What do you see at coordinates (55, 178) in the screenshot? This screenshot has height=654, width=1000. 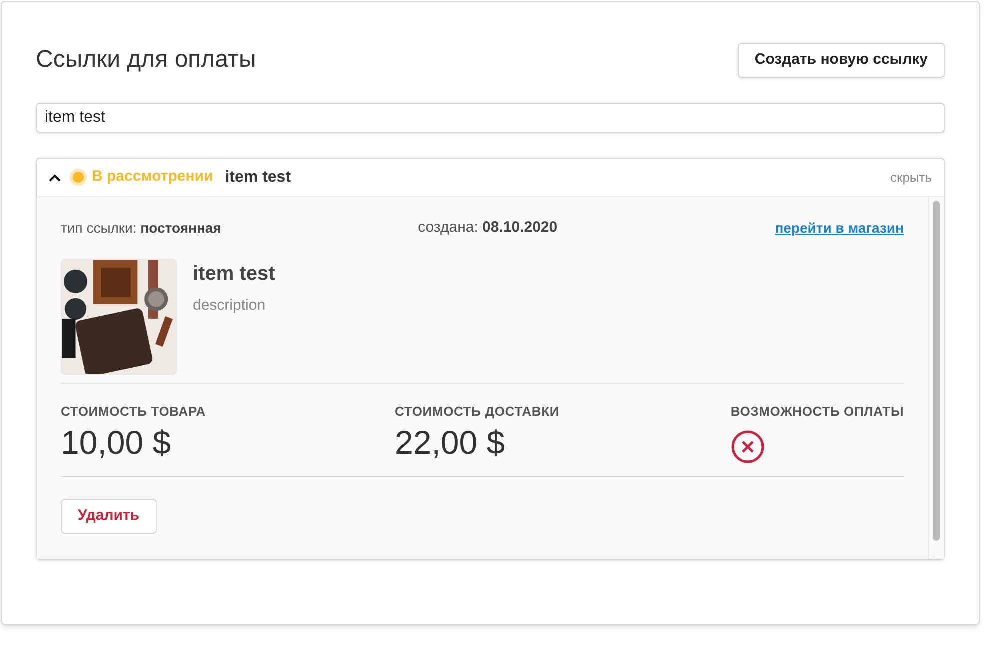 I see `collapse-icon` at bounding box center [55, 178].